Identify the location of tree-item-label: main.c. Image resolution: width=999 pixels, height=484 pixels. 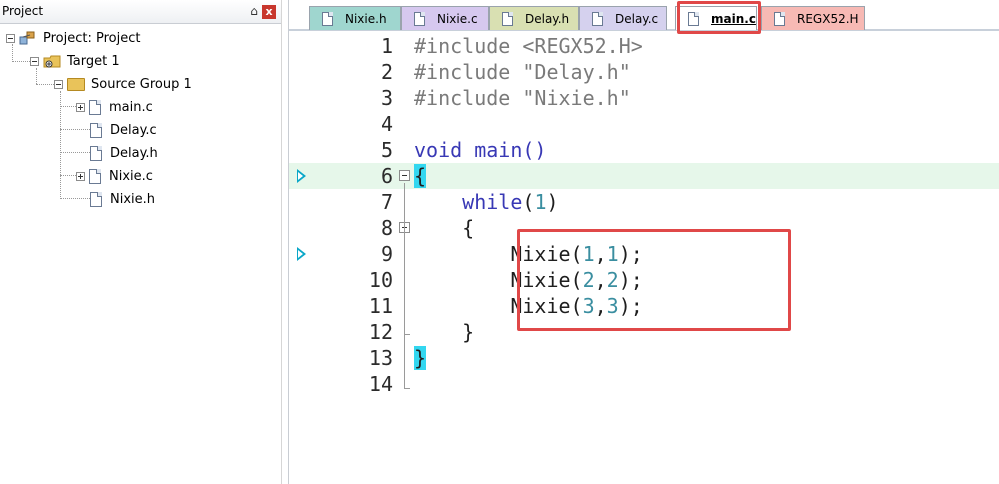
(131, 107).